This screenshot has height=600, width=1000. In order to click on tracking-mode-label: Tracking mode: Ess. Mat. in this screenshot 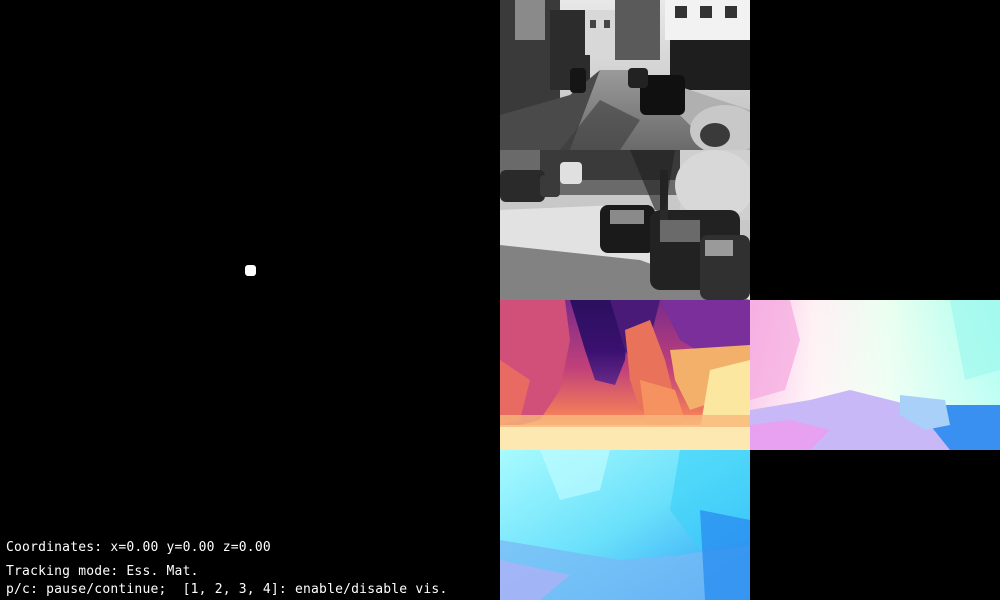, I will do `click(102, 571)`.